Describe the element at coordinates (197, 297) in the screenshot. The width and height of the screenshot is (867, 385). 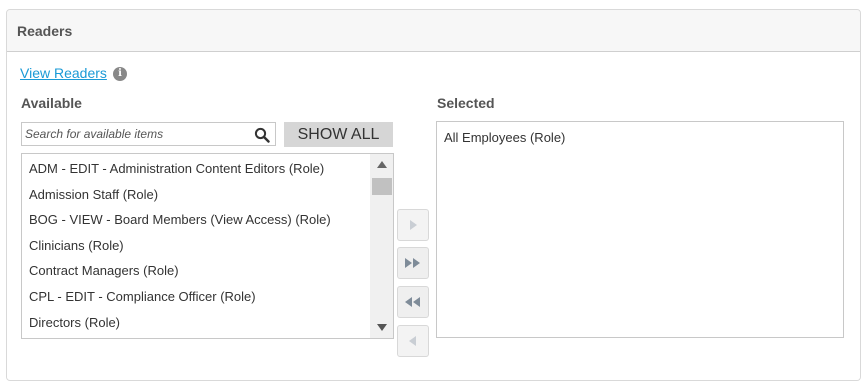
I see `available-list-item: CPL - EDIT - Compliance Officer (Role)` at that location.